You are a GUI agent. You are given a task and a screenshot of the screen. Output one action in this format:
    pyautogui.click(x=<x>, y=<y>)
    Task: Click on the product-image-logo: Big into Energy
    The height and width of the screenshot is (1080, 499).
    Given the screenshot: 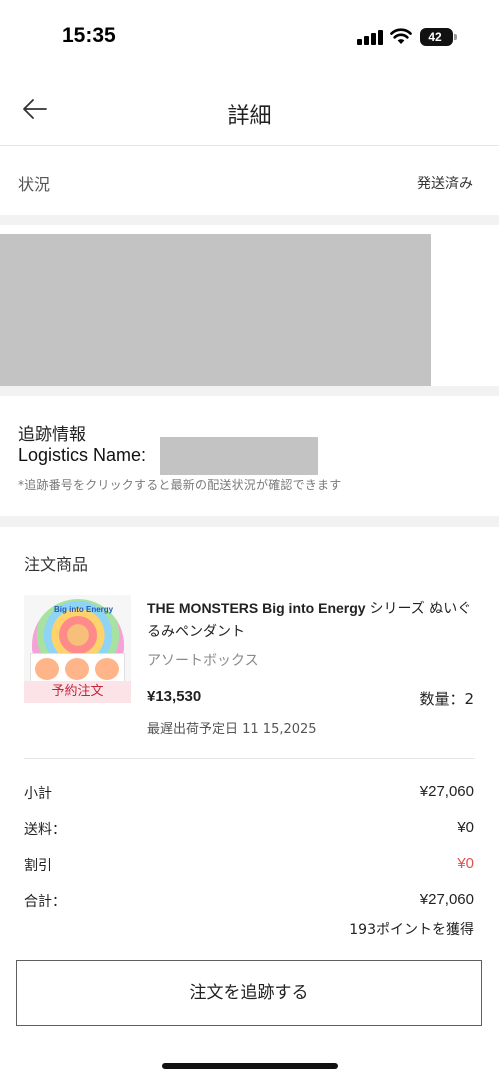 What is the action you would take?
    pyautogui.click(x=84, y=609)
    